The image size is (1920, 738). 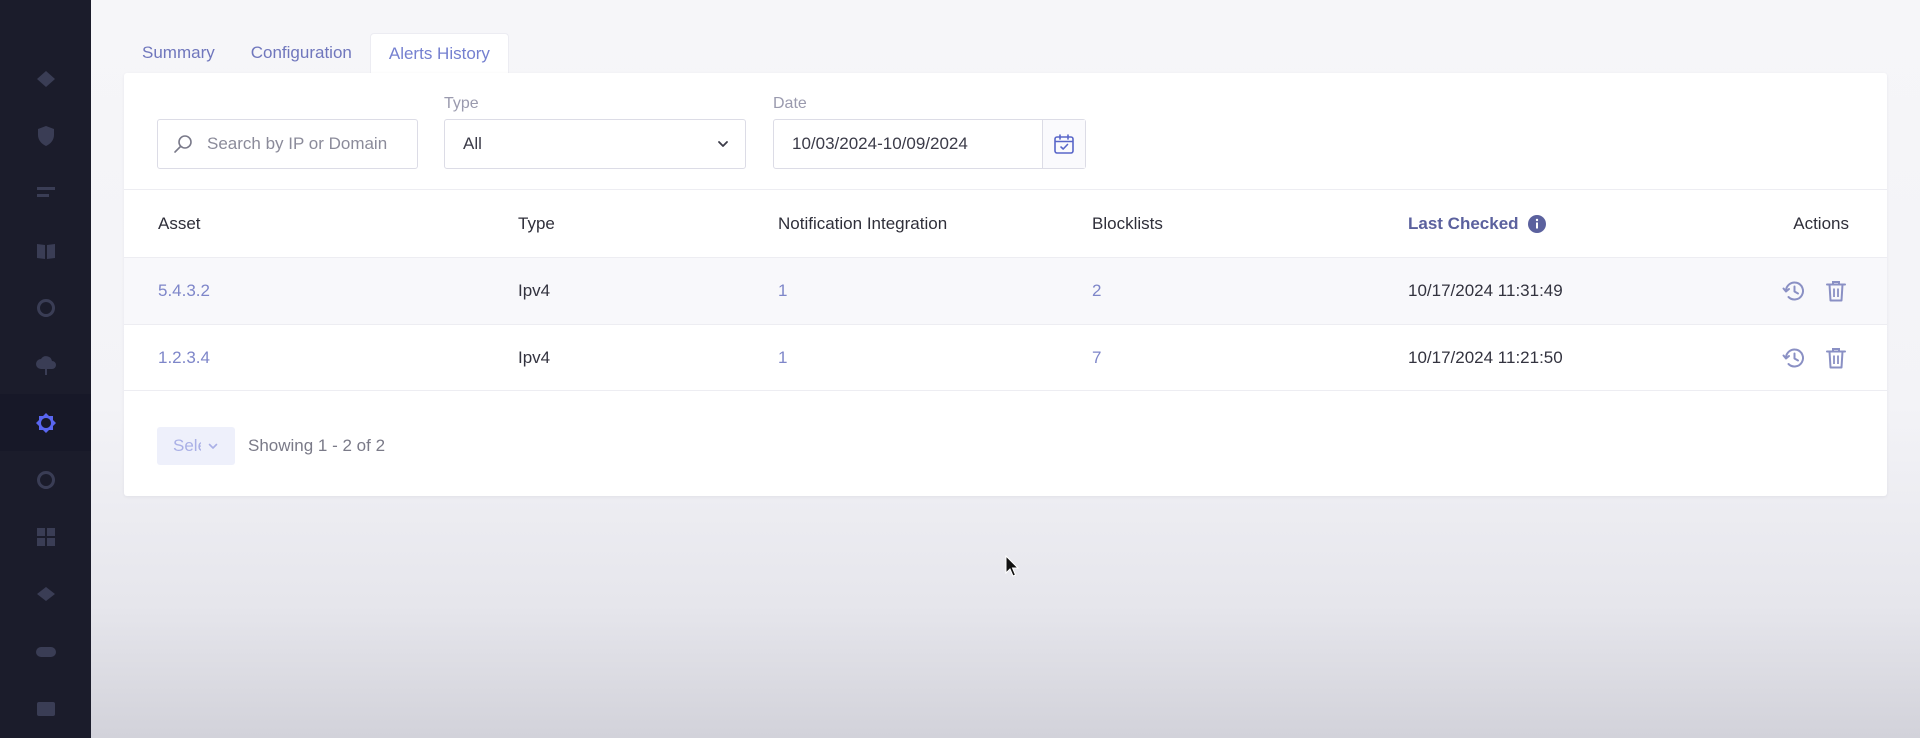 What do you see at coordinates (301, 53) in the screenshot?
I see `tab-configuration: Configuration` at bounding box center [301, 53].